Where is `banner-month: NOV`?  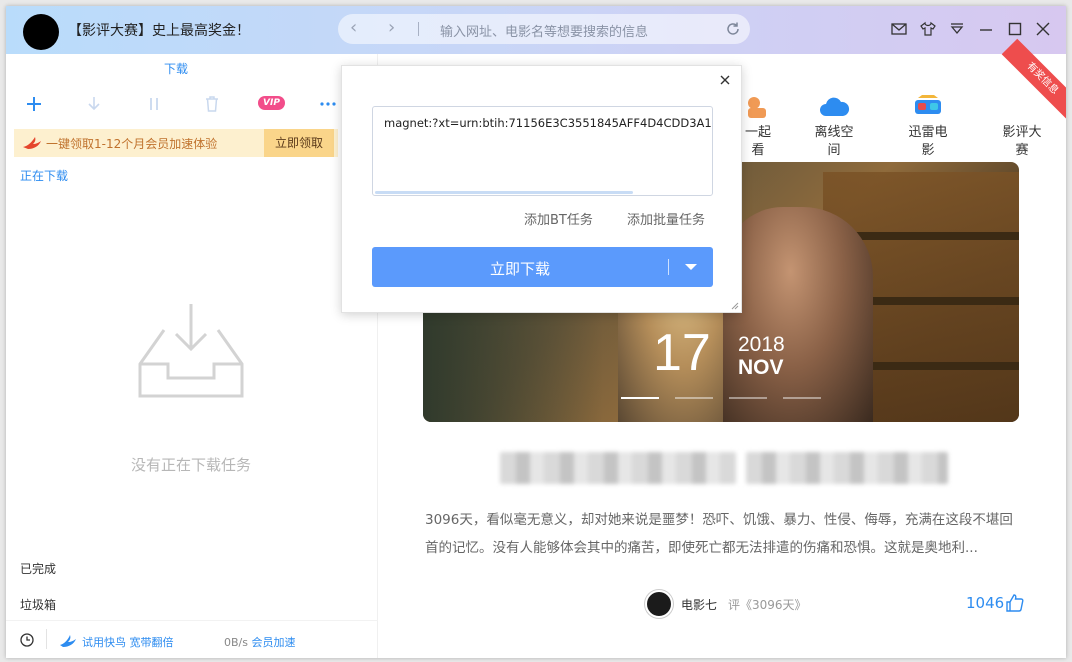 banner-month: NOV is located at coordinates (761, 367).